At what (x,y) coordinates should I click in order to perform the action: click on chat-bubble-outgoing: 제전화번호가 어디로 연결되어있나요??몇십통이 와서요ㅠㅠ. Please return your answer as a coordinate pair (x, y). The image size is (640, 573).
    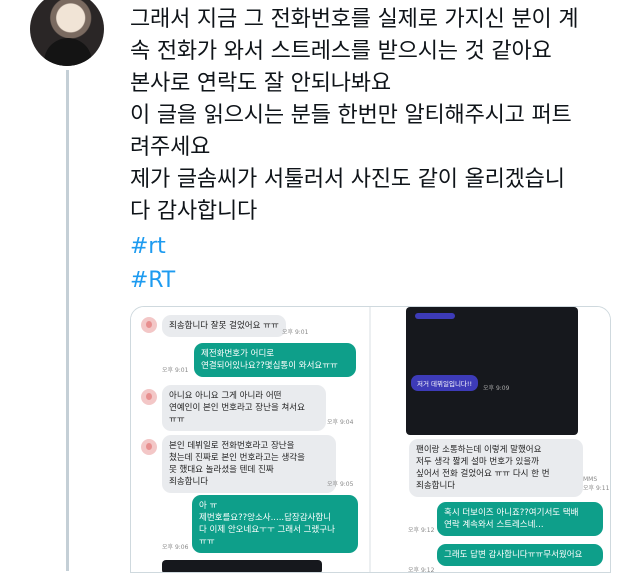
    Looking at the image, I should click on (275, 360).